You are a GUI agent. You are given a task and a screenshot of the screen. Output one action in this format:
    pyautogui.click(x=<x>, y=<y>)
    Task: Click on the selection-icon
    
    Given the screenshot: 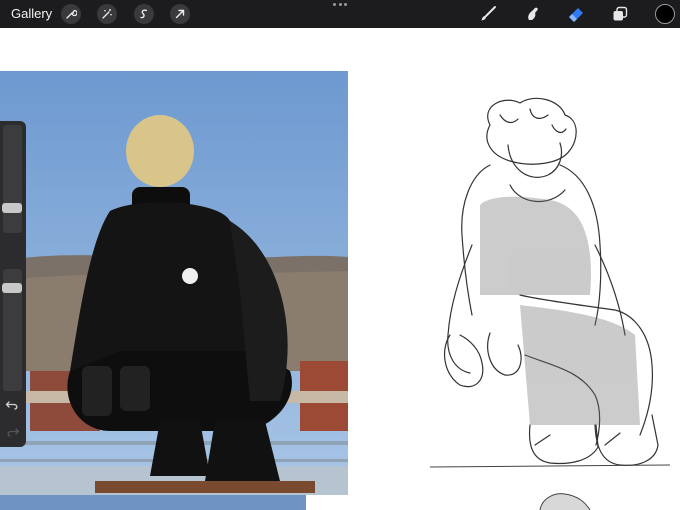 What is the action you would take?
    pyautogui.click(x=144, y=14)
    